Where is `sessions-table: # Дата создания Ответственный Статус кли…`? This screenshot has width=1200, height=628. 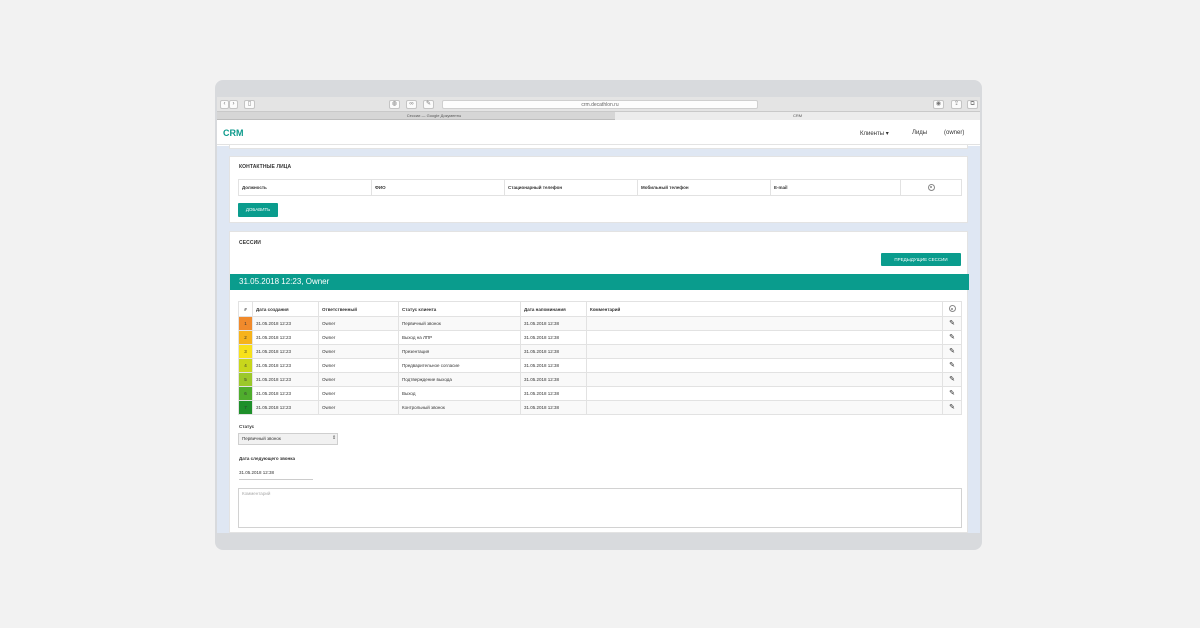 sessions-table: # Дата создания Ответственный Статус кли… is located at coordinates (600, 358).